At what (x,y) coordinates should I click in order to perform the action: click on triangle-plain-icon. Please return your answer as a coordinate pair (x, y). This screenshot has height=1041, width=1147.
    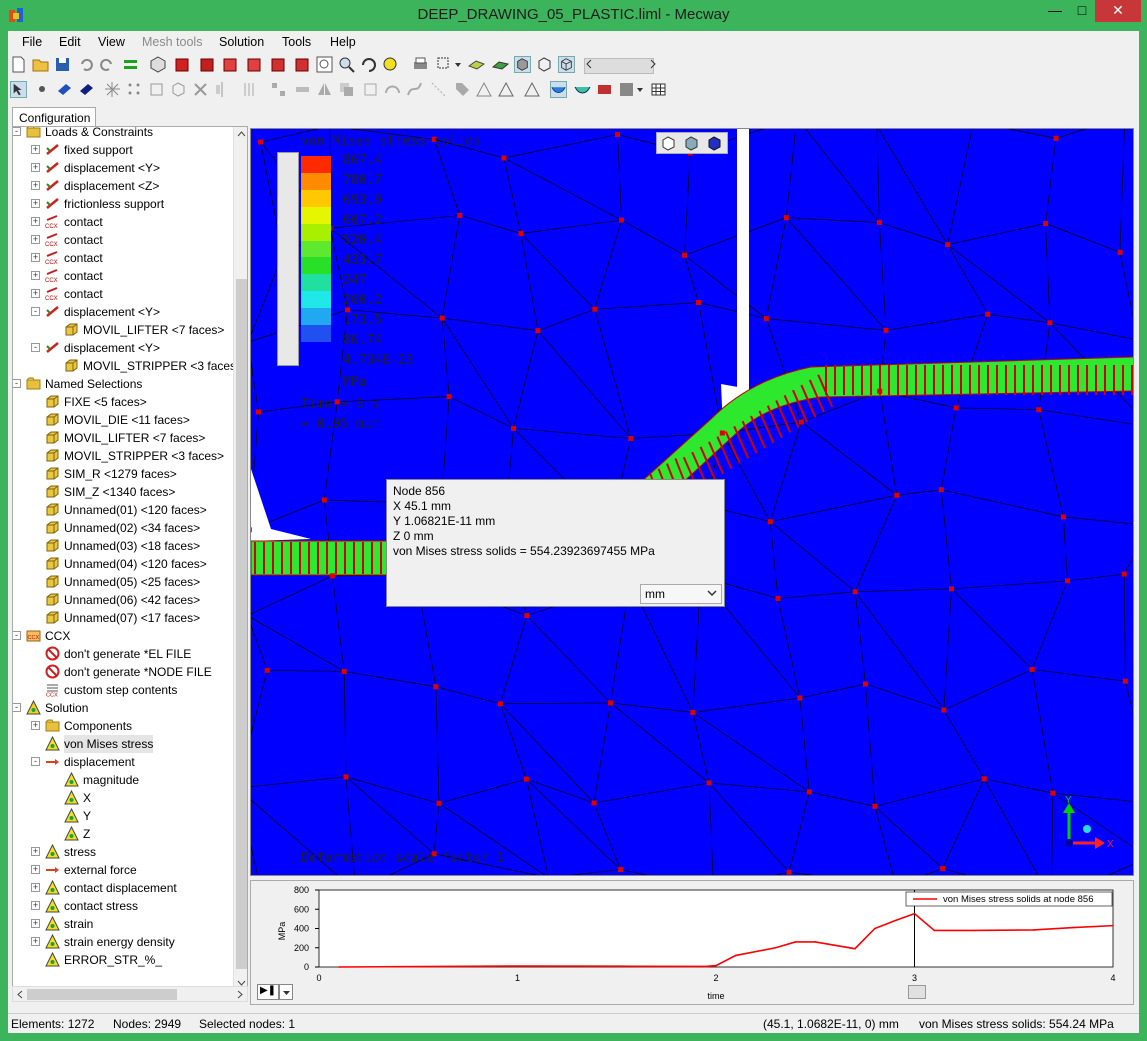
    Looking at the image, I should click on (532, 89).